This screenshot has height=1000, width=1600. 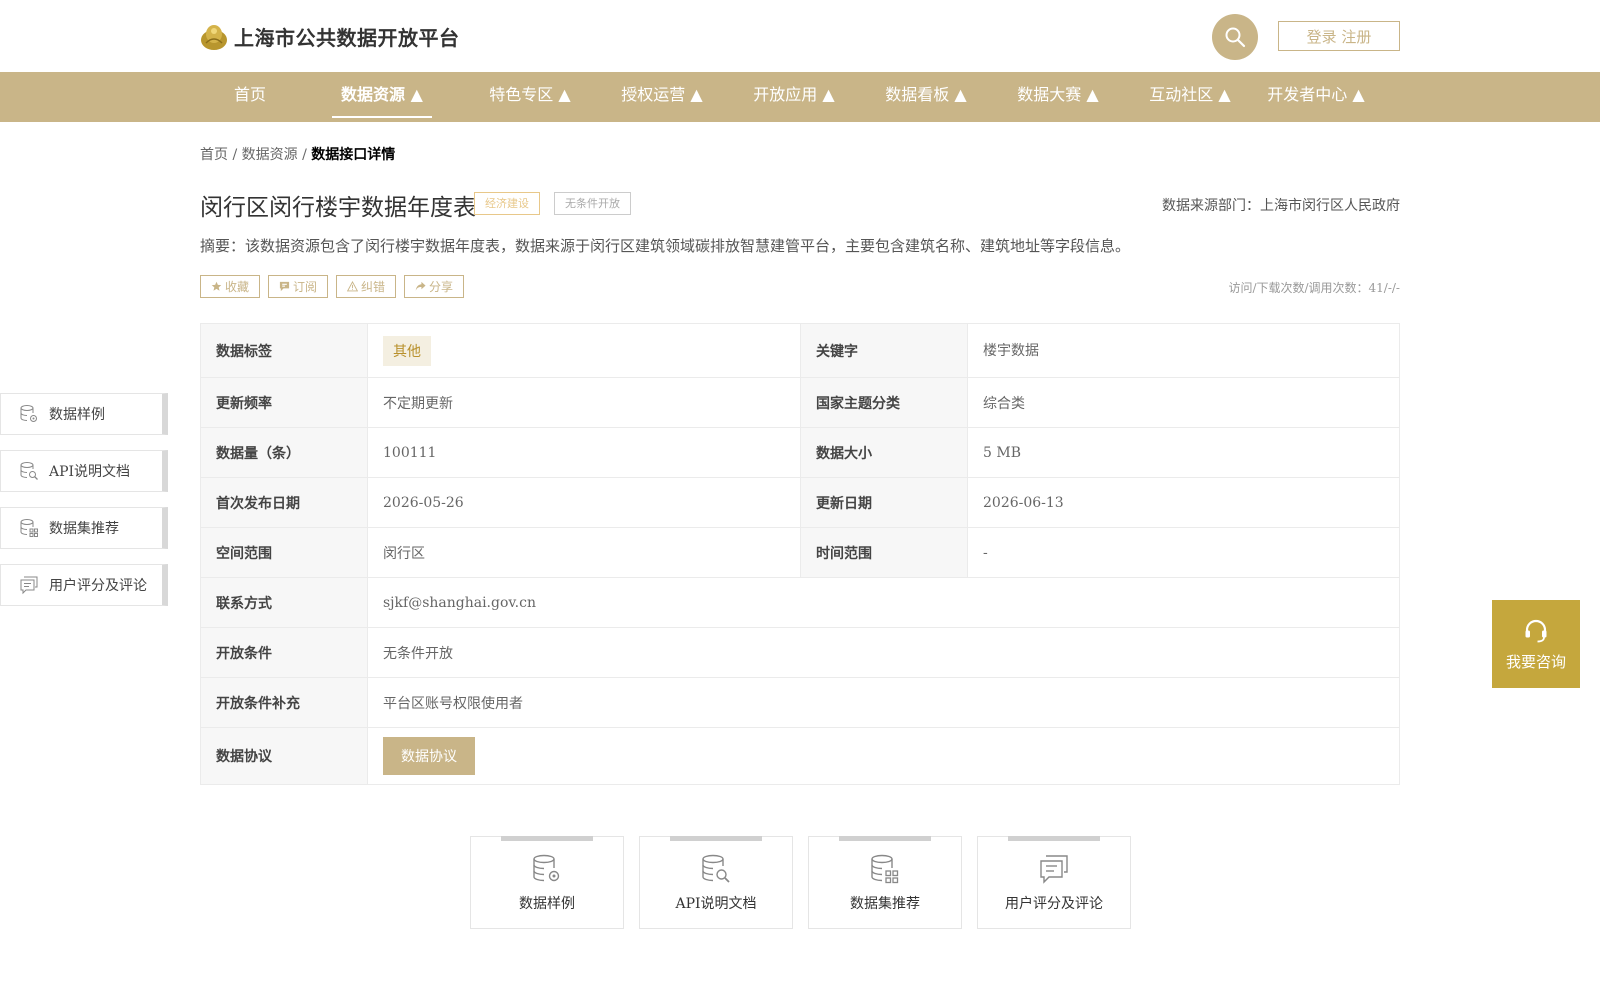 I want to click on report-error-button: 纠错, so click(x=366, y=286).